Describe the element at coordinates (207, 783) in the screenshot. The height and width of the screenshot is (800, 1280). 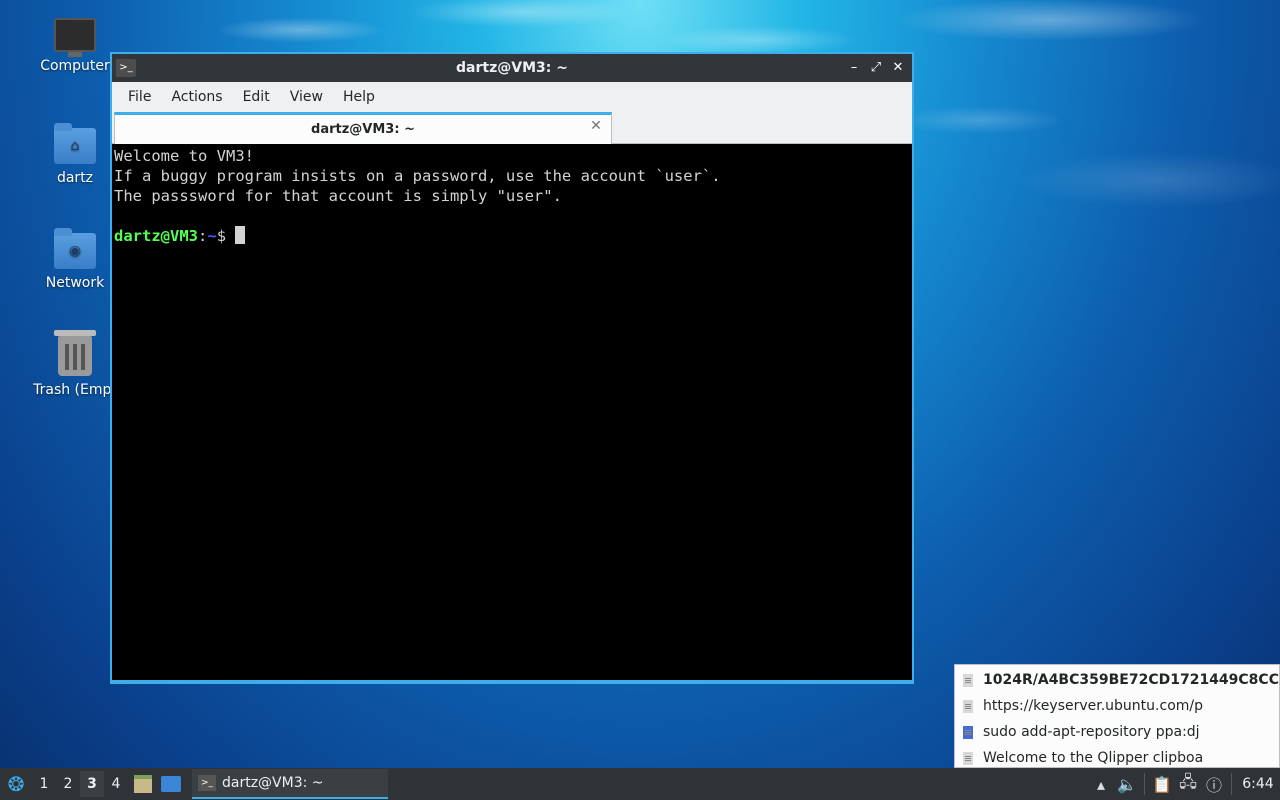
I see `terminal-icon: >_` at that location.